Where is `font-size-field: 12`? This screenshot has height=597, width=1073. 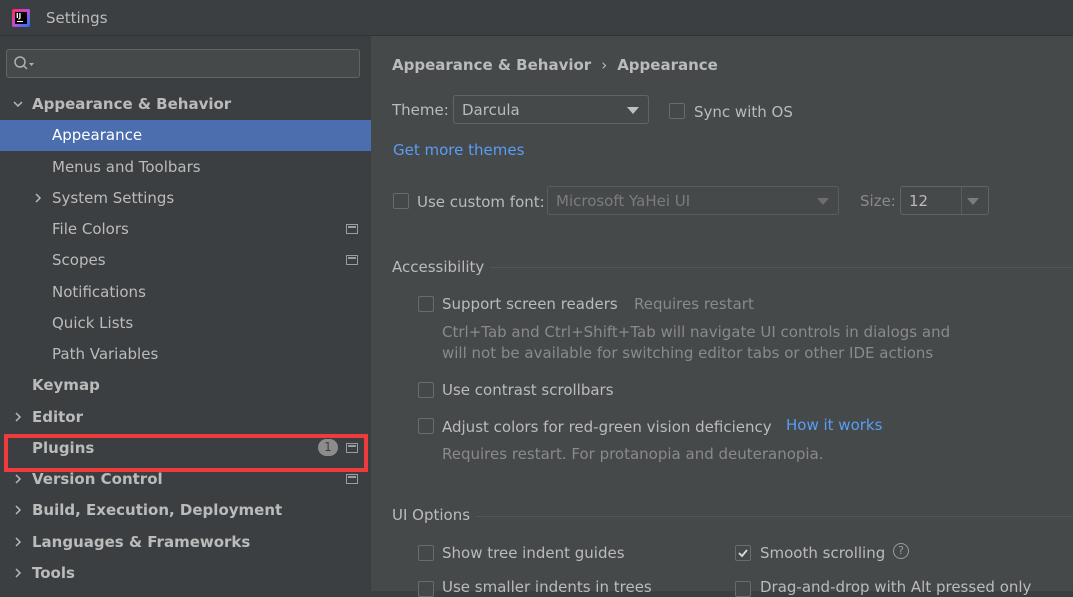
font-size-field: 12 is located at coordinates (944, 200).